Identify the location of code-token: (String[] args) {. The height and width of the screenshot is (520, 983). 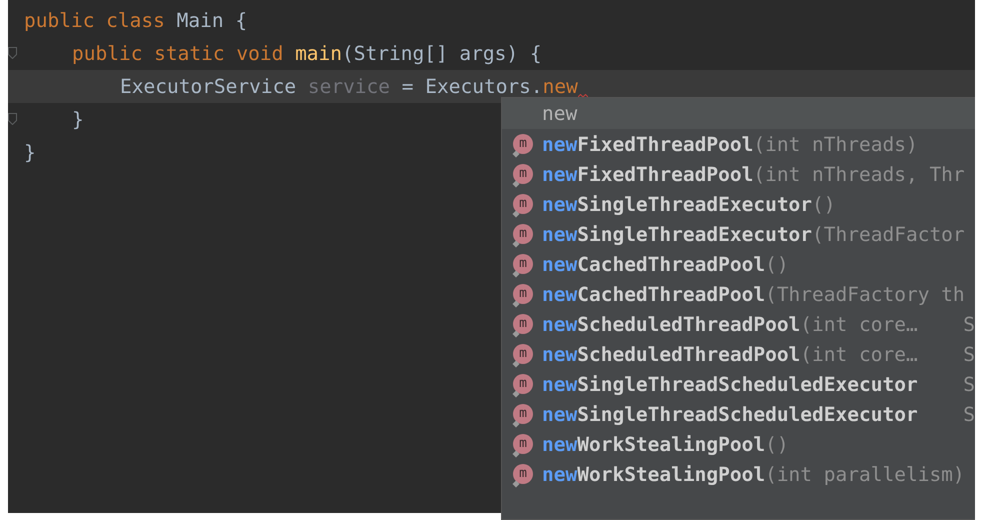
(442, 53).